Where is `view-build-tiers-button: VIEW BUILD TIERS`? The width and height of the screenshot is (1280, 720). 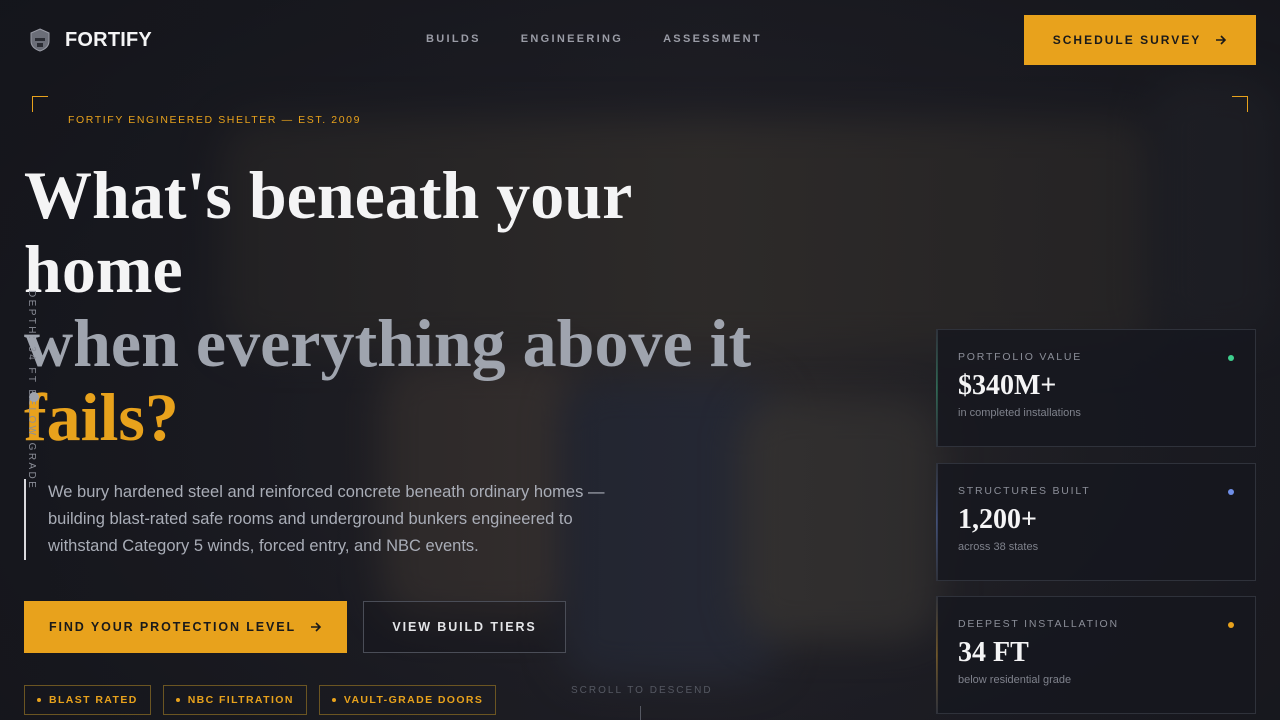
view-build-tiers-button: VIEW BUILD TIERS is located at coordinates (464, 627).